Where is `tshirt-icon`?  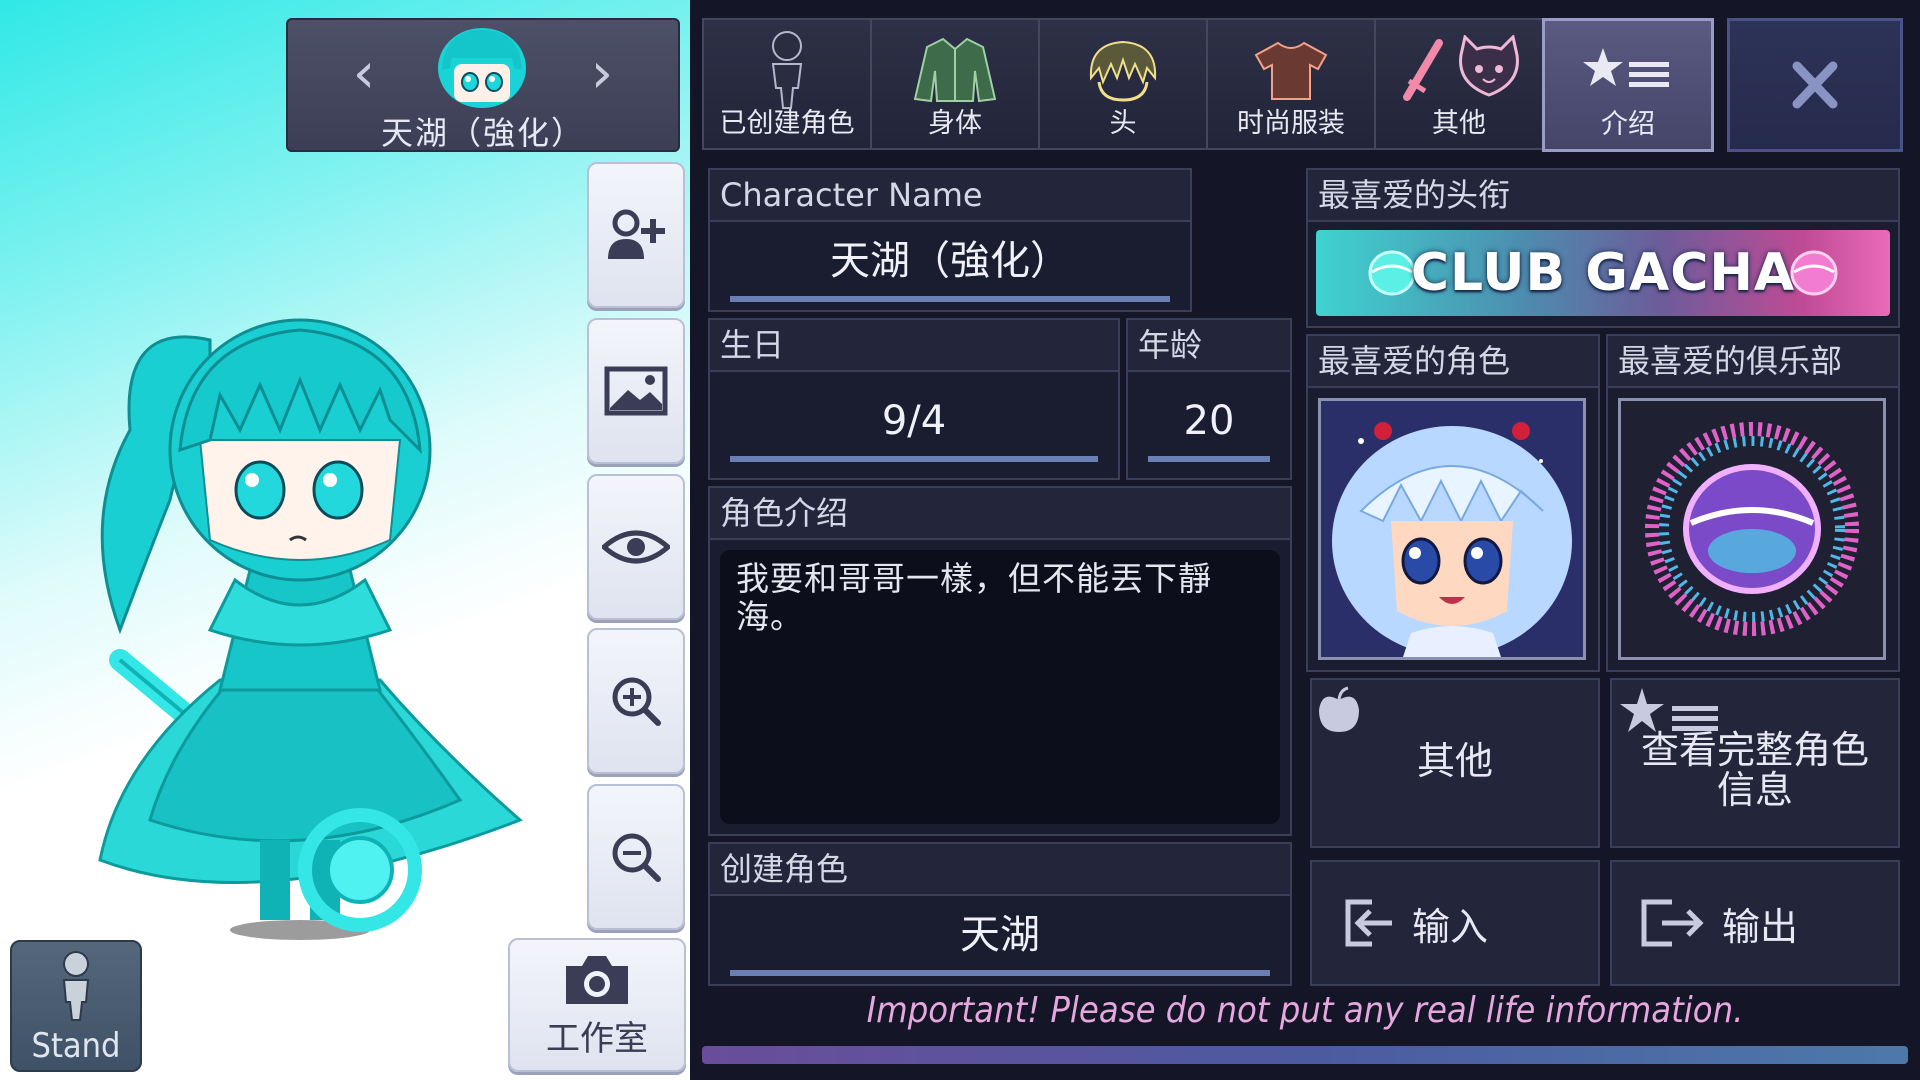
tshirt-icon is located at coordinates (1291, 70).